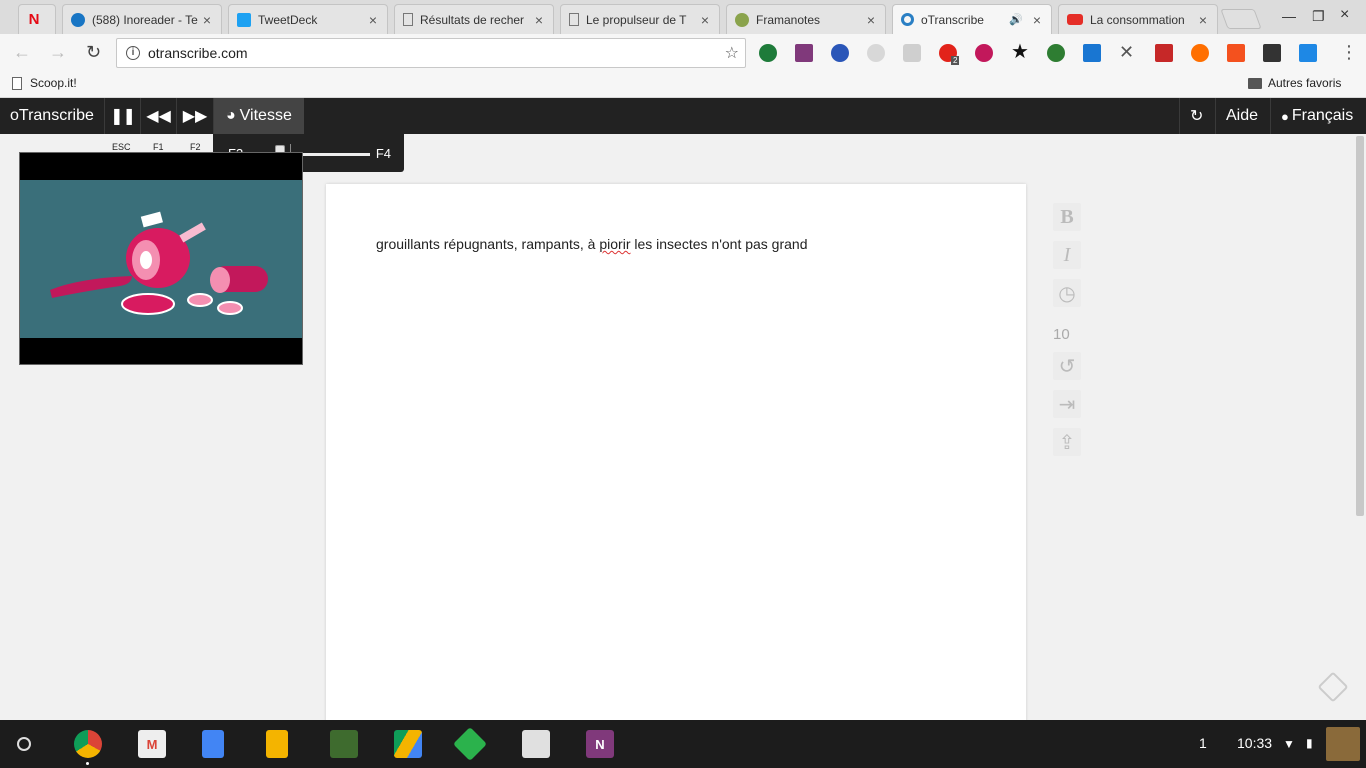  I want to click on document-icon, so click(574, 19).